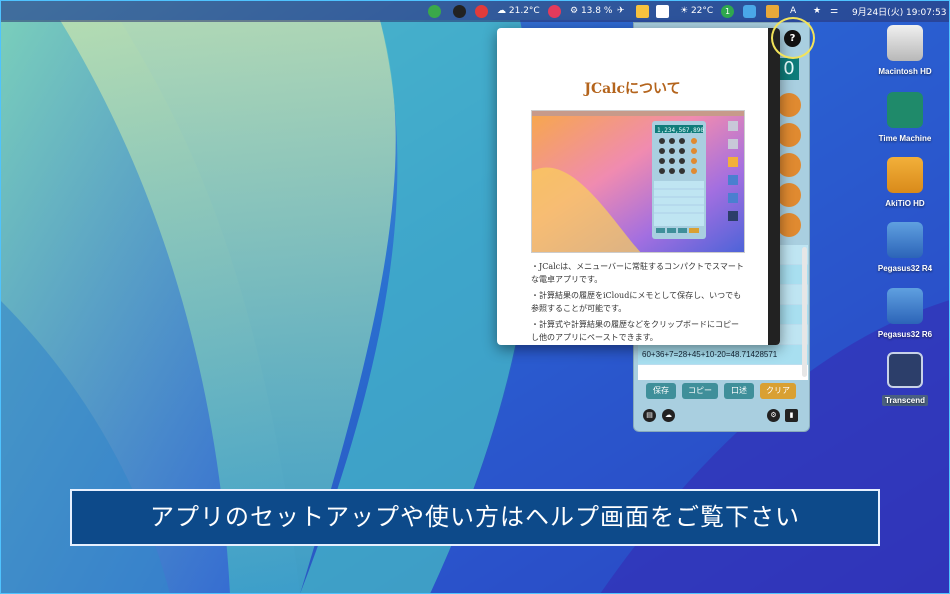  I want to click on temperature-readout: ☀ 22°C, so click(696, 11).